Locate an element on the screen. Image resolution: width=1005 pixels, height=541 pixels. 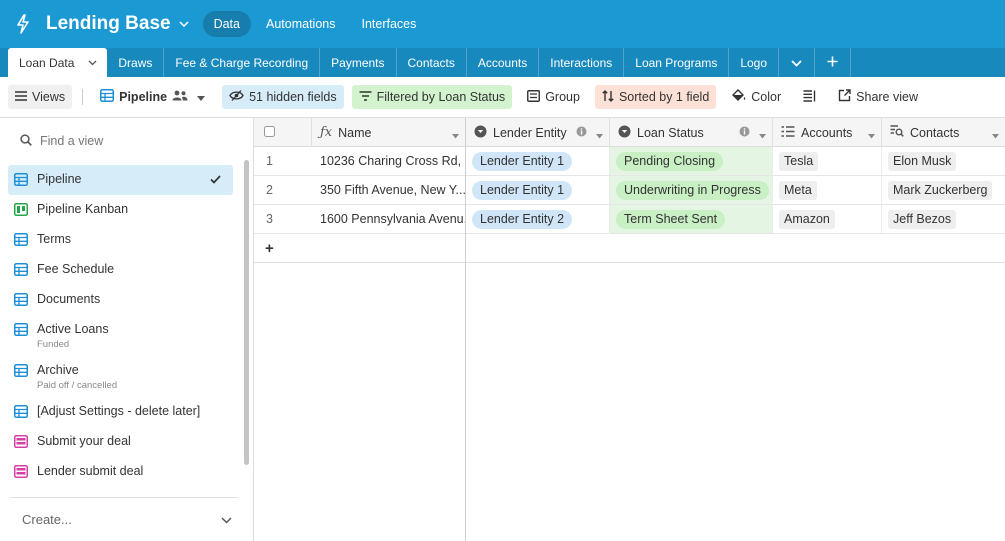
linked-record-chip: Amazon is located at coordinates (807, 219).